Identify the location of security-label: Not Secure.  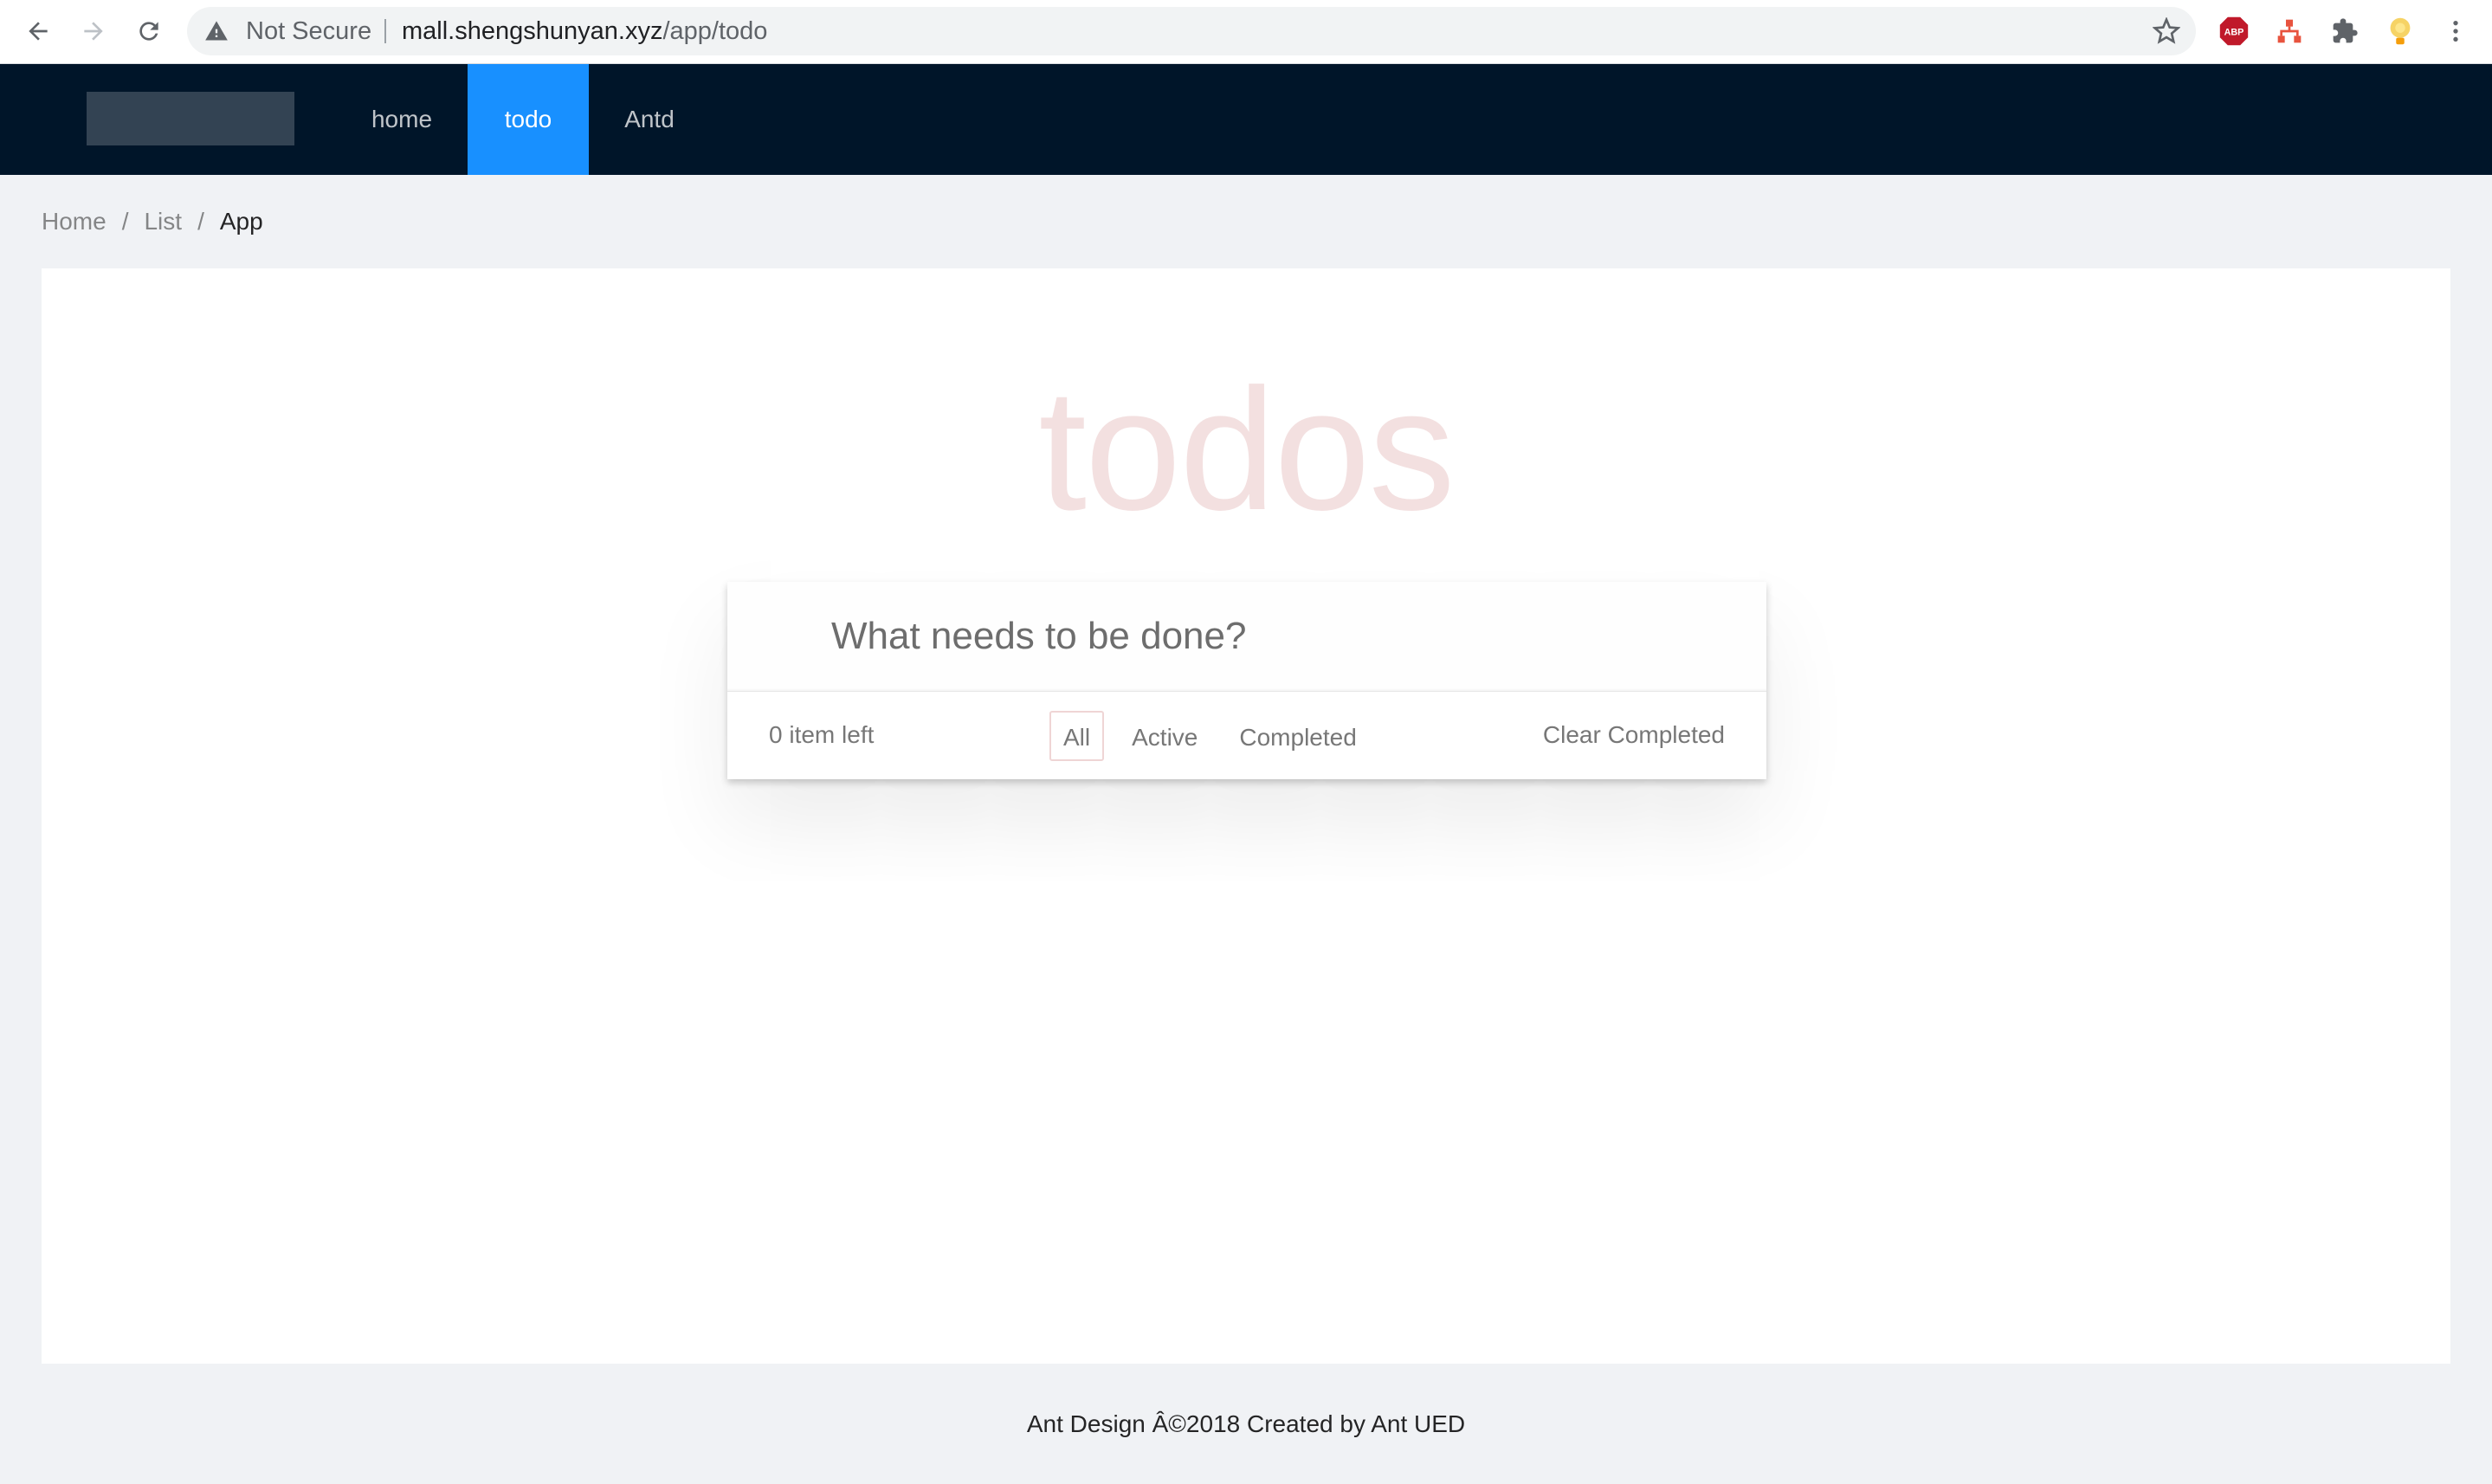
(309, 31).